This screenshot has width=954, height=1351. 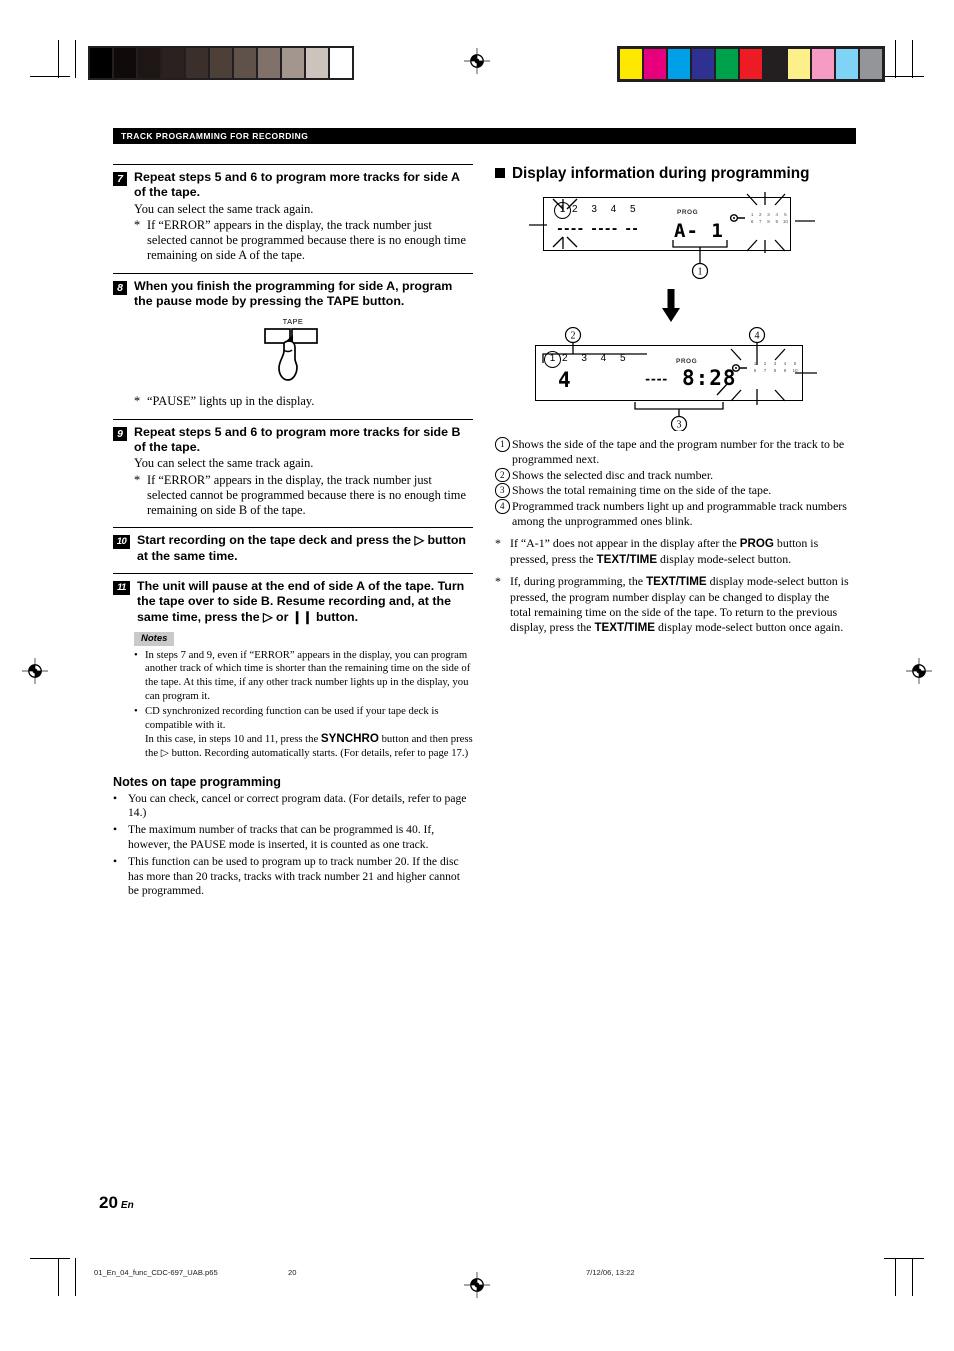 I want to click on legend-number-circle: 4, so click(x=502, y=506).